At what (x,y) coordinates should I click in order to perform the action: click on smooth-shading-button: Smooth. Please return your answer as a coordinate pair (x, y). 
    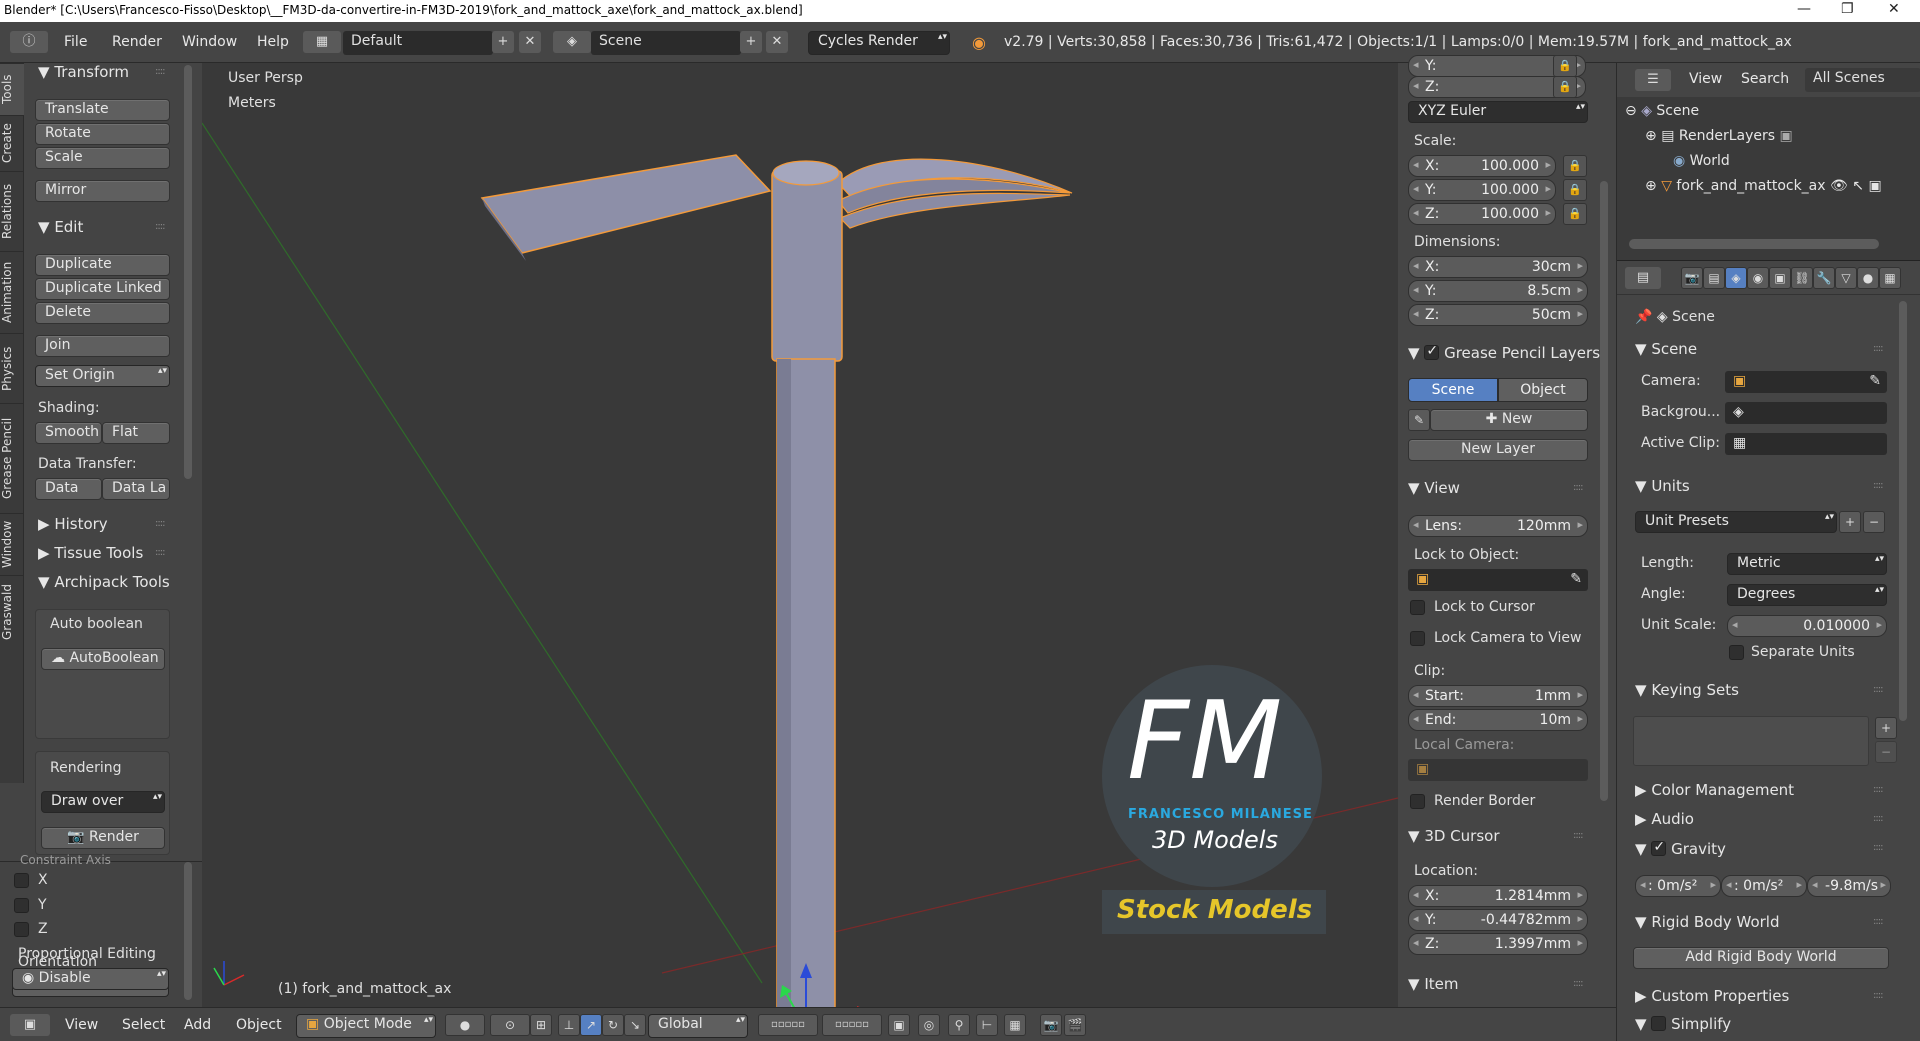
    Looking at the image, I should click on (68, 433).